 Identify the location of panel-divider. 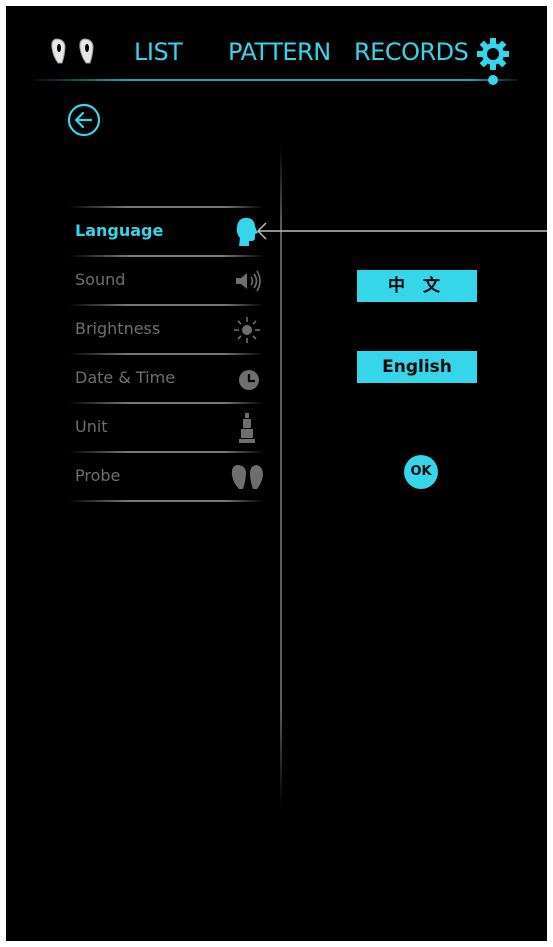
(281, 476).